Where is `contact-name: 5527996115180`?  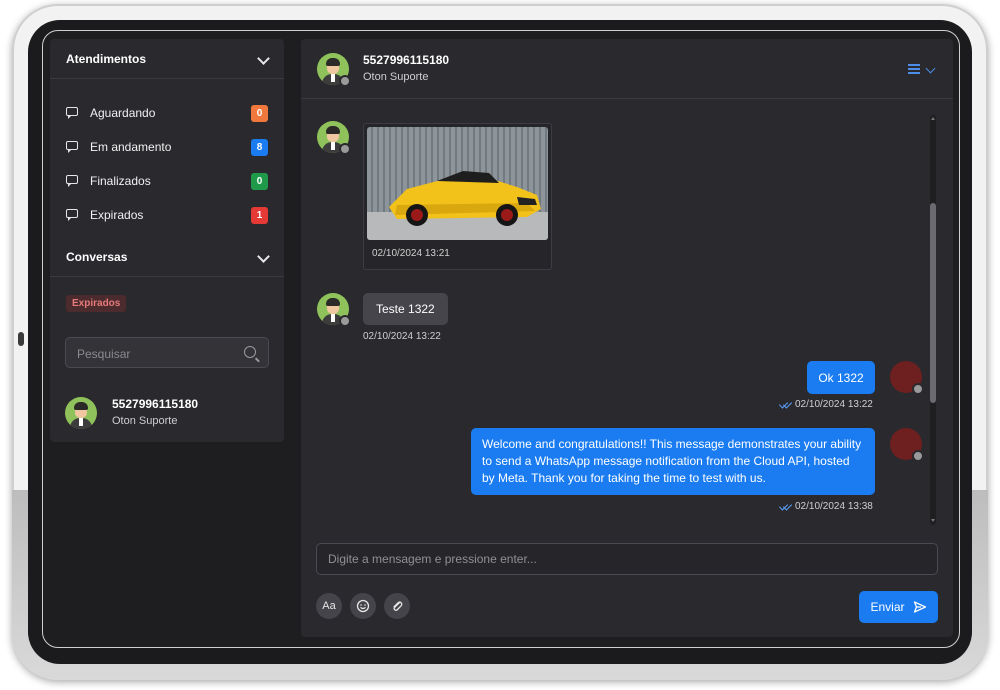
contact-name: 5527996115180 is located at coordinates (155, 404).